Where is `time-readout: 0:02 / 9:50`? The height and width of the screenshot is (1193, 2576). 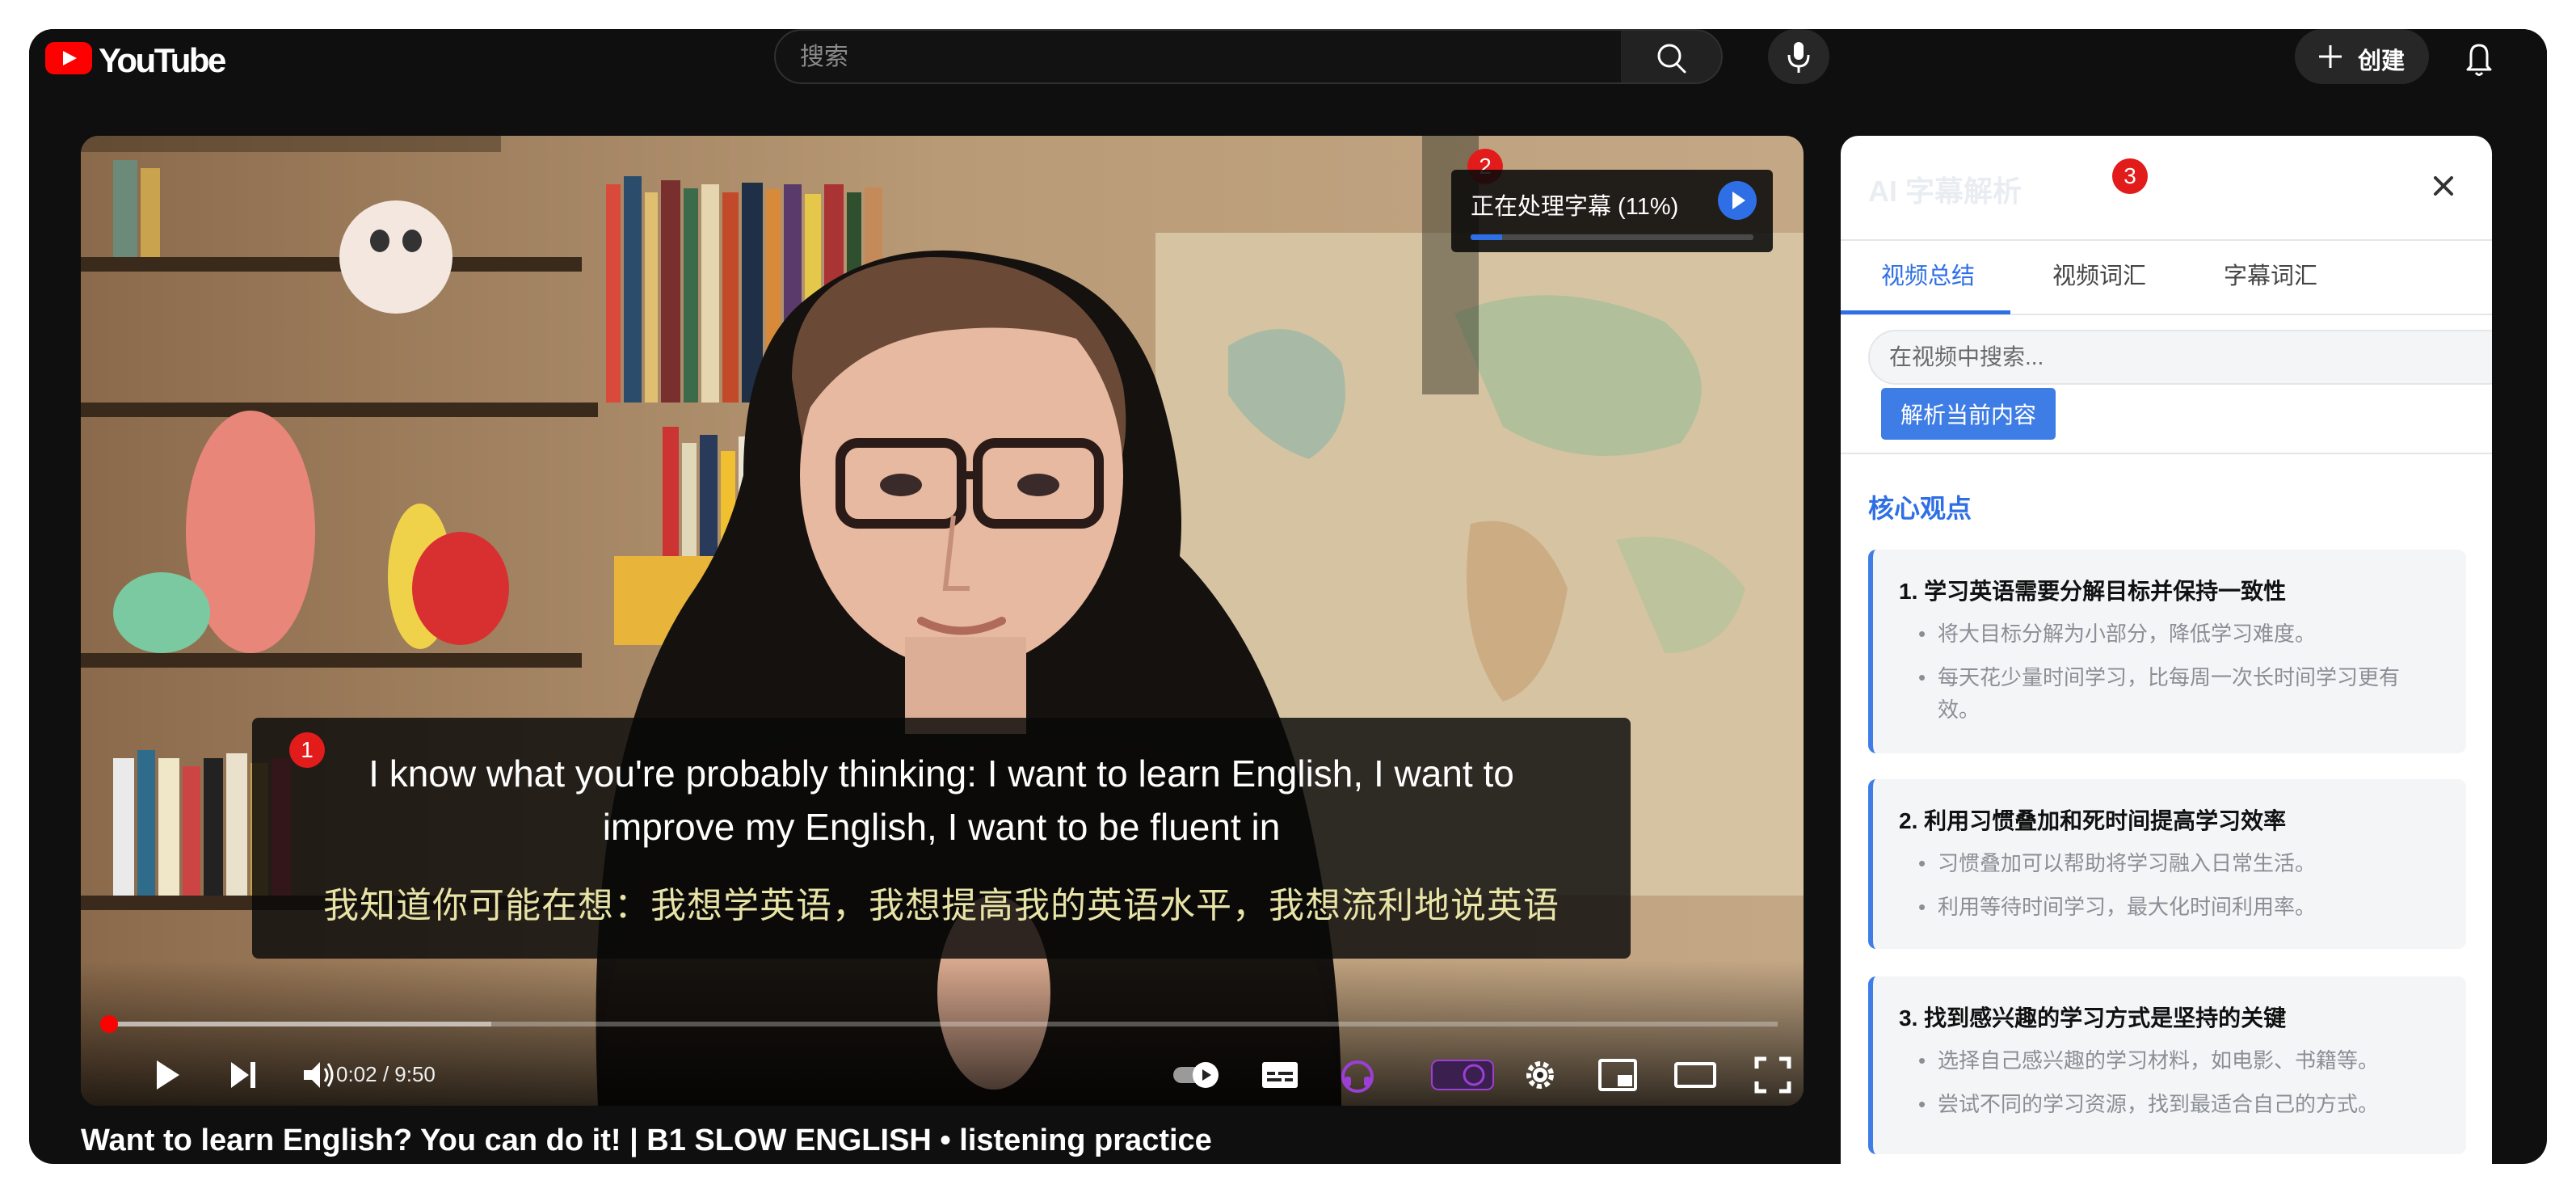
time-readout: 0:02 / 9:50 is located at coordinates (386, 1074).